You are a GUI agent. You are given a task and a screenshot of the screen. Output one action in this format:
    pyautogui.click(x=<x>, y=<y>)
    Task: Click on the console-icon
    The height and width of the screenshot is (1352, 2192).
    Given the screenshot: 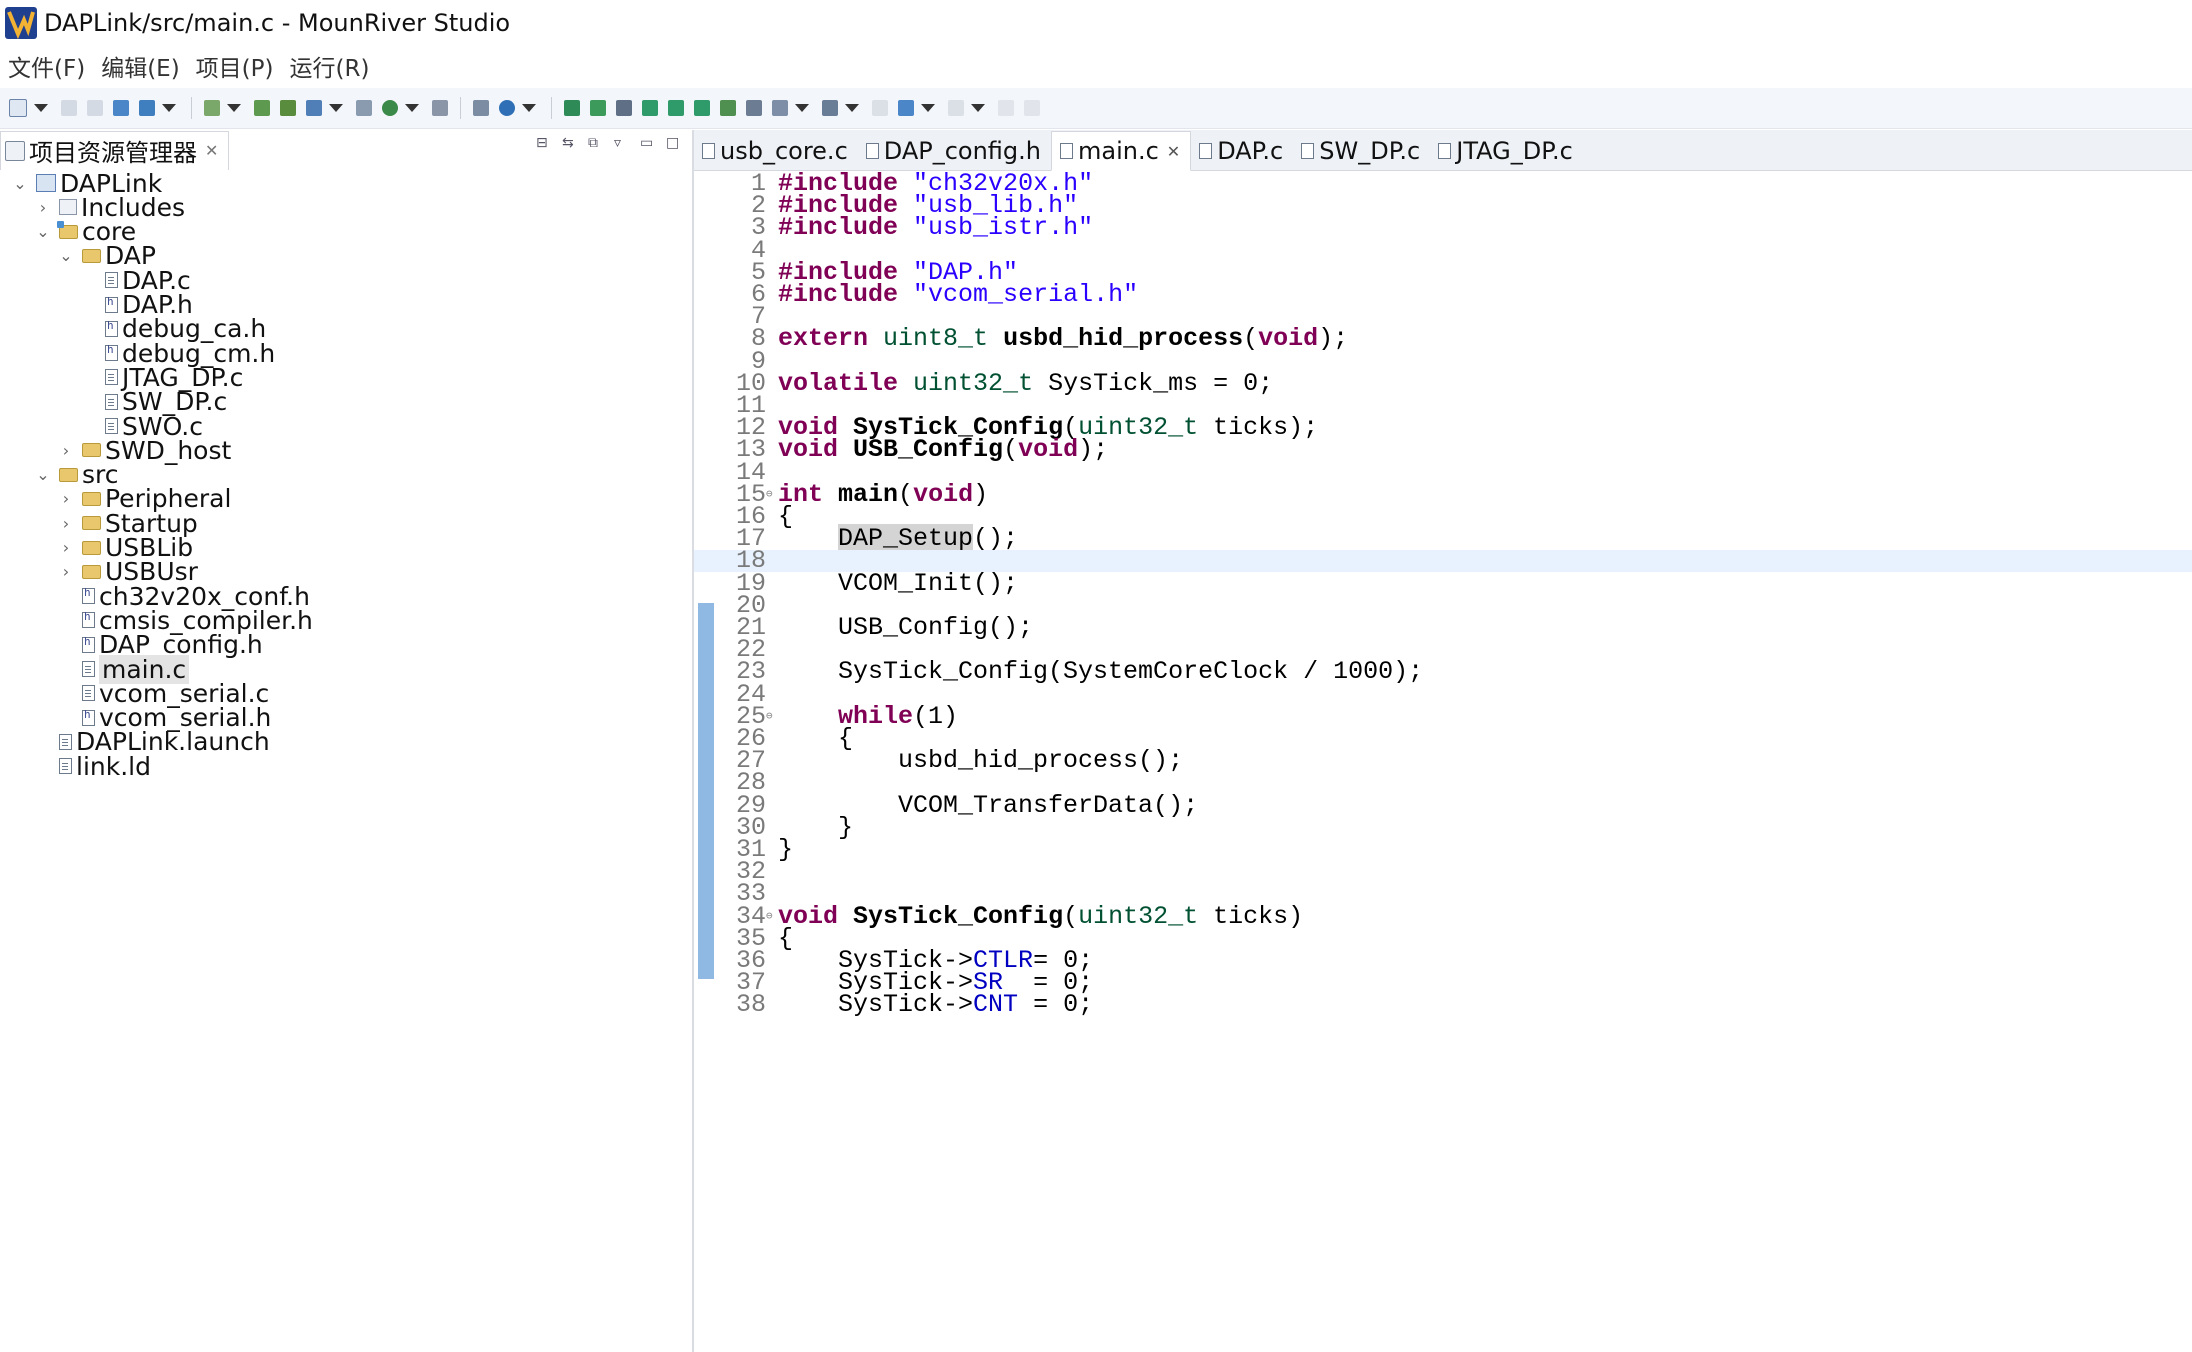 What is the action you would take?
    pyautogui.click(x=754, y=108)
    